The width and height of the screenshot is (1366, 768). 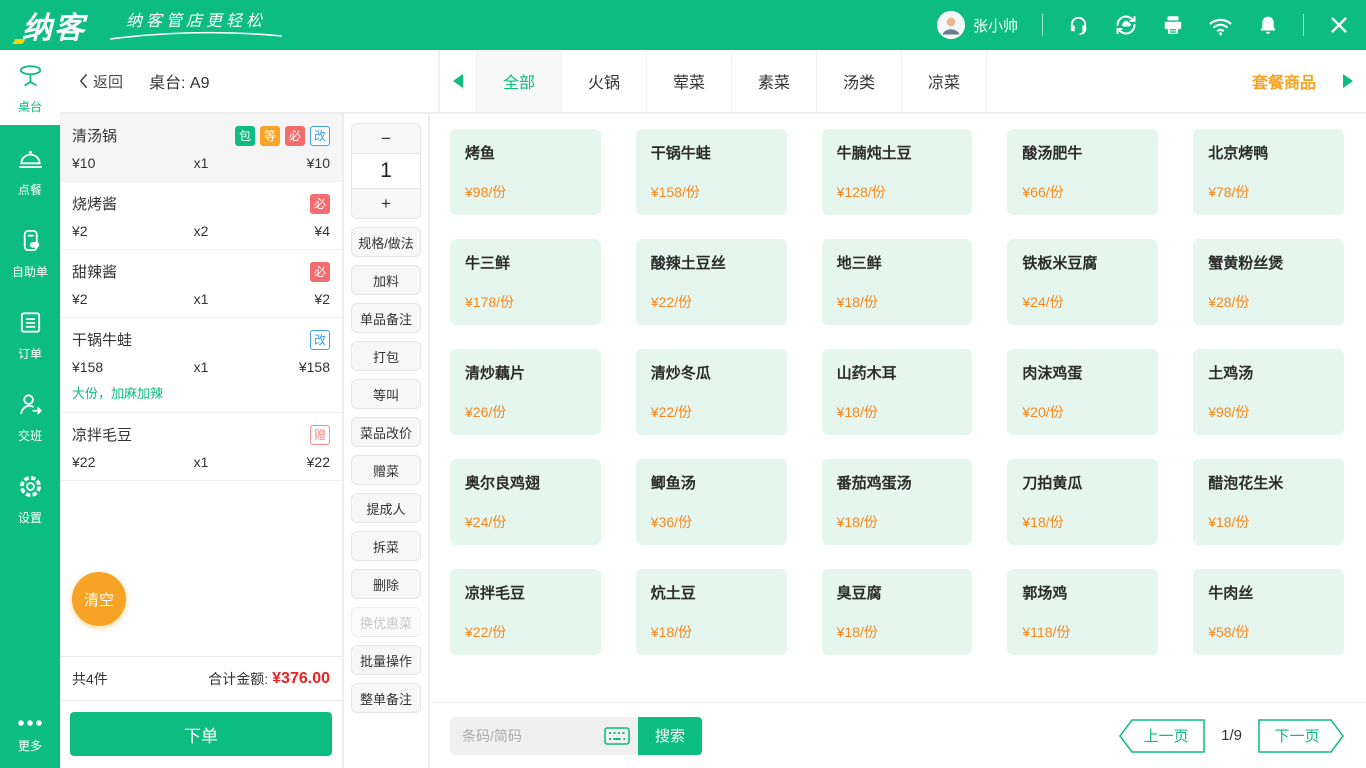 What do you see at coordinates (386, 394) in the screenshot?
I see `wait-call-button: 等叫` at bounding box center [386, 394].